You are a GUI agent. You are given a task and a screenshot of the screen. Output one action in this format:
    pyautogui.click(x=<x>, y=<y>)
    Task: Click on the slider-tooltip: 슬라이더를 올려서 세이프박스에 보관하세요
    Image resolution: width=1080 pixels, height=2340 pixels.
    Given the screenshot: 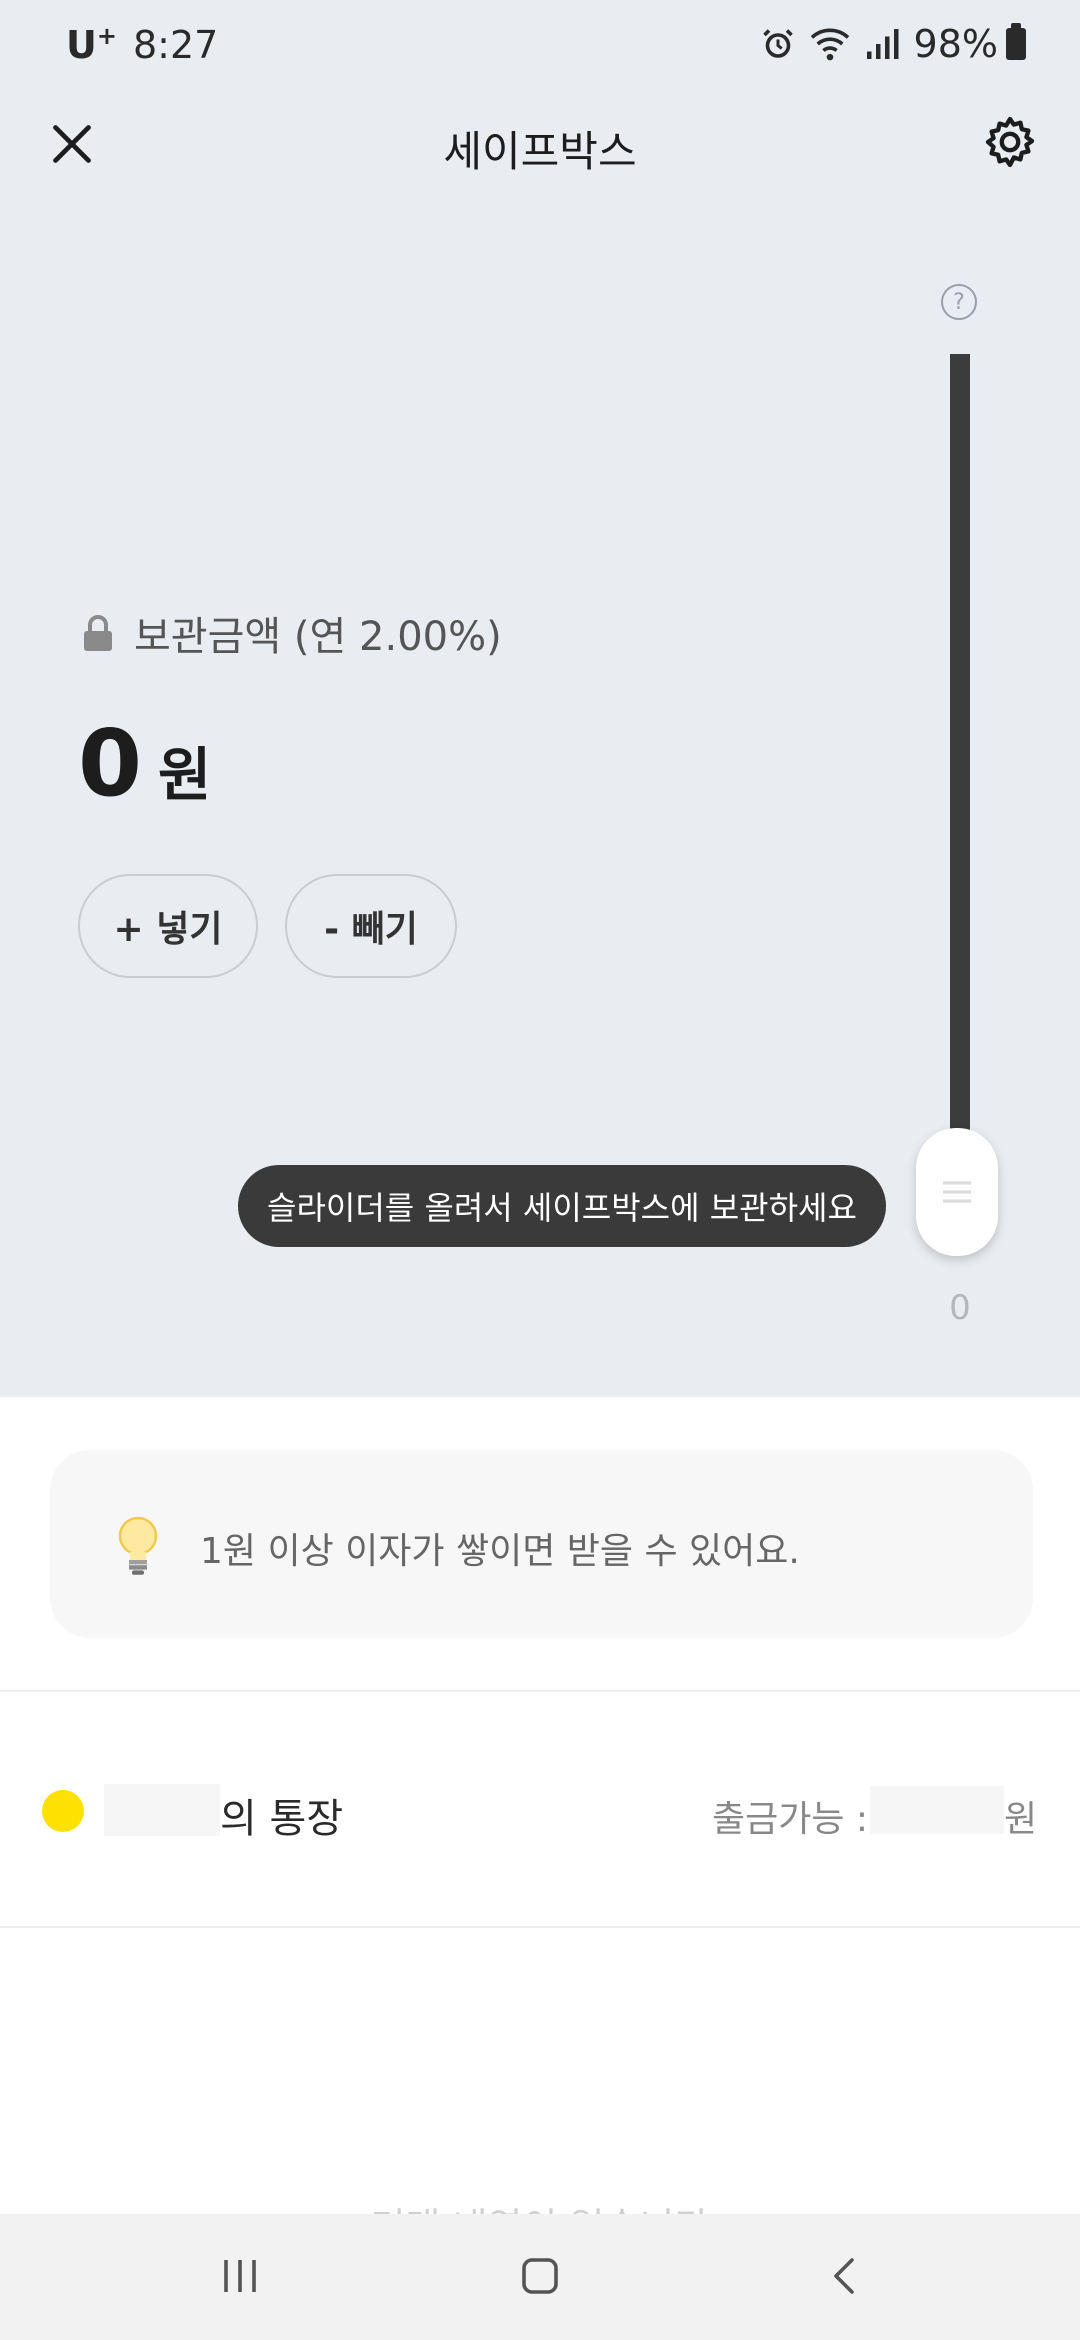 What is the action you would take?
    pyautogui.click(x=562, y=1206)
    